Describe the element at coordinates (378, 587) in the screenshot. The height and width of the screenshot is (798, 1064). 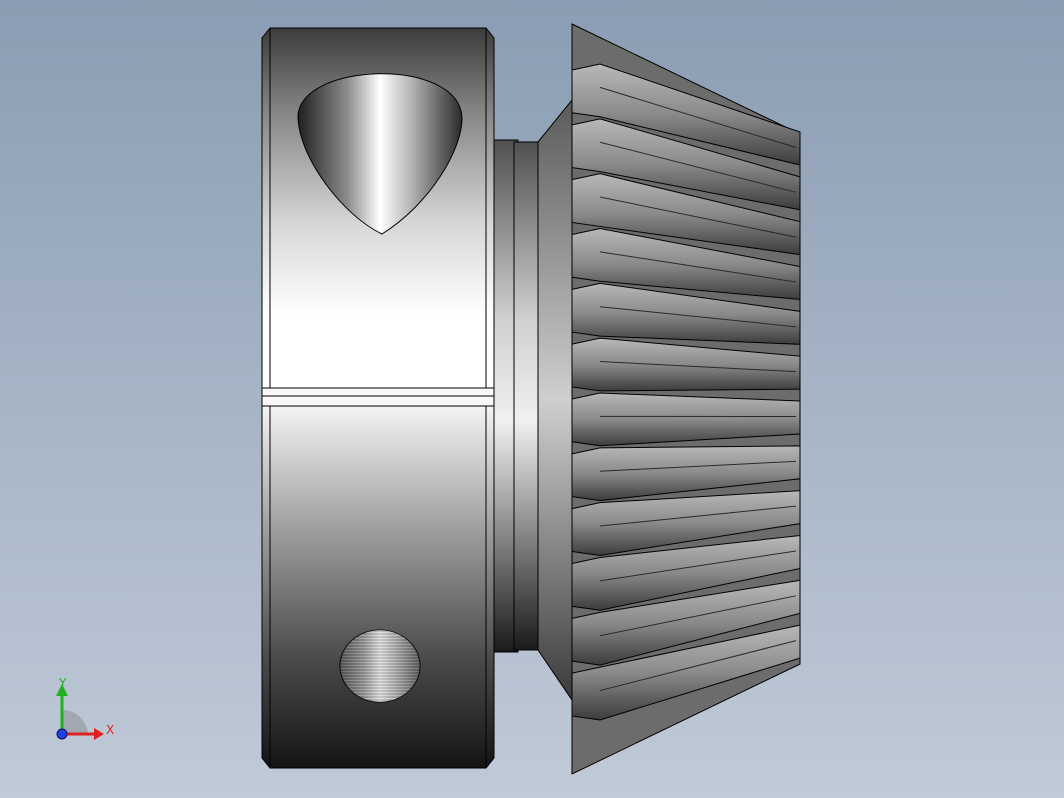
I see `collar-lower-face` at that location.